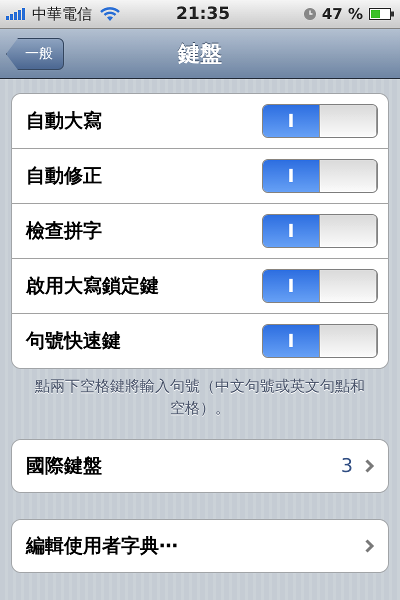 This screenshot has width=400, height=600. Describe the element at coordinates (102, 546) in the screenshot. I see `setting-label: 編輯使用者字典⋯` at that location.